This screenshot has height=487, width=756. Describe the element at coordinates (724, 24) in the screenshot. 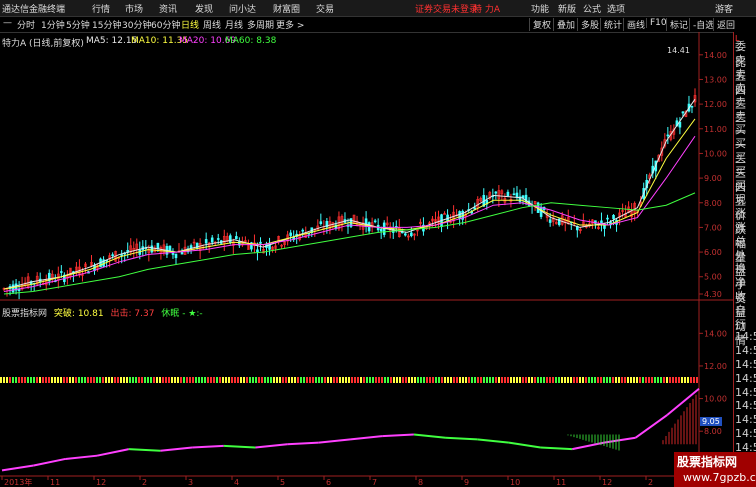

I see `back-button: 返回` at that location.